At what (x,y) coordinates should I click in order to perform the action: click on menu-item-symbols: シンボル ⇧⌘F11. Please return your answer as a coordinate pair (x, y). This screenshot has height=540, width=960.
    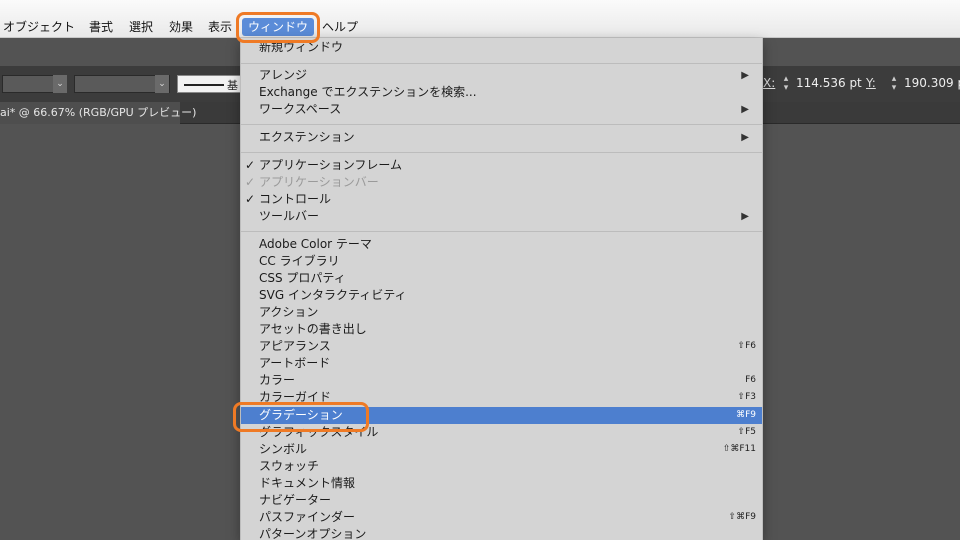
    Looking at the image, I should click on (501, 449).